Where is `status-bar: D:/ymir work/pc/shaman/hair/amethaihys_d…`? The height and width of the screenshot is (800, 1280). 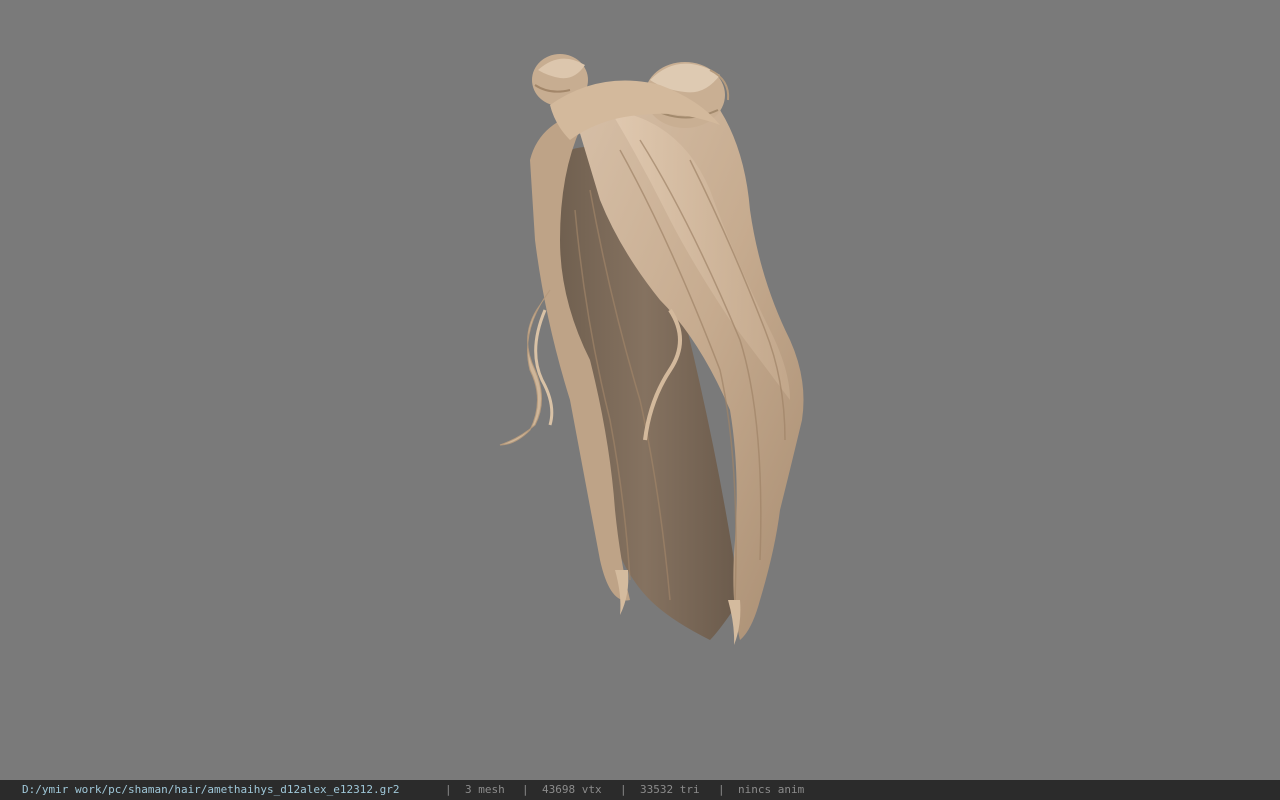
status-bar: D:/ymir work/pc/shaman/hair/amethaihys_d… is located at coordinates (640, 790).